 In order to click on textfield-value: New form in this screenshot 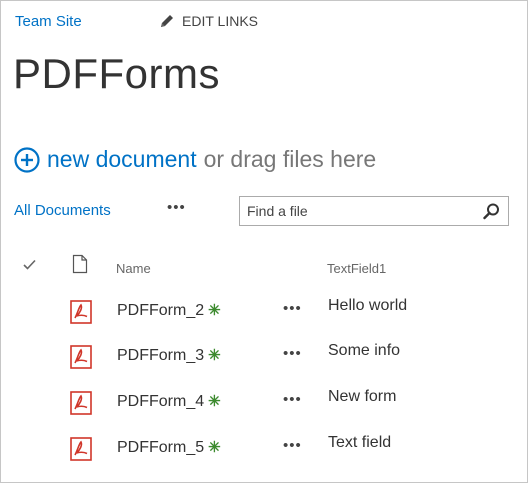, I will do `click(362, 396)`.